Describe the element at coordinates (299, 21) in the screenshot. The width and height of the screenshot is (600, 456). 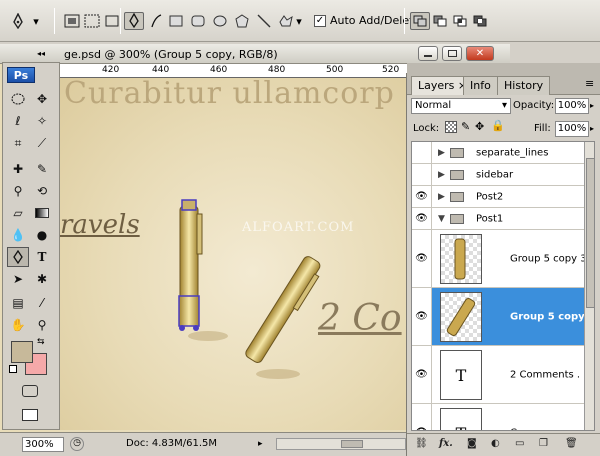
I see `shape-dropdown-arrow-icon: ▾` at that location.